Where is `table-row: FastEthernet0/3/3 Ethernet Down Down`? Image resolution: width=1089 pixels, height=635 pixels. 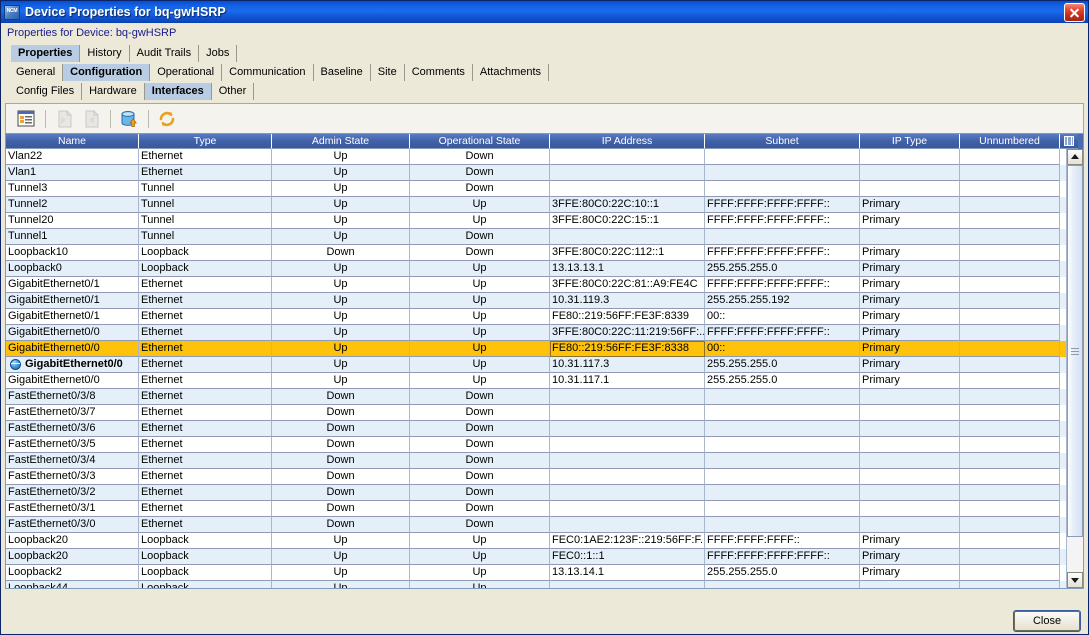
table-row: FastEthernet0/3/3 Ethernet Down Down is located at coordinates (536, 477).